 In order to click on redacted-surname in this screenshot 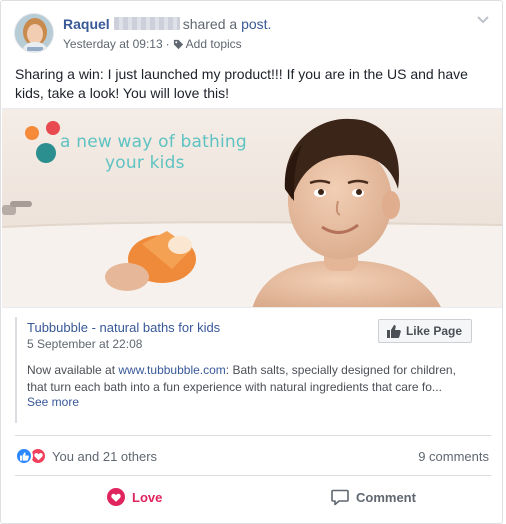, I will do `click(146, 23)`.